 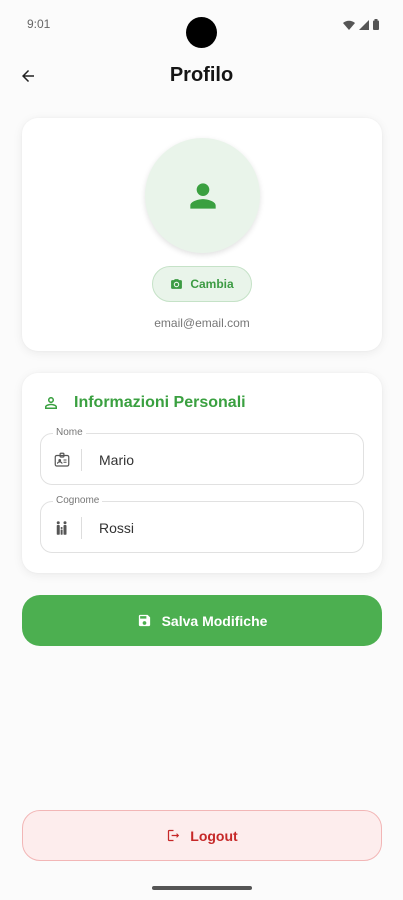 I want to click on camera-icon, so click(x=177, y=283).